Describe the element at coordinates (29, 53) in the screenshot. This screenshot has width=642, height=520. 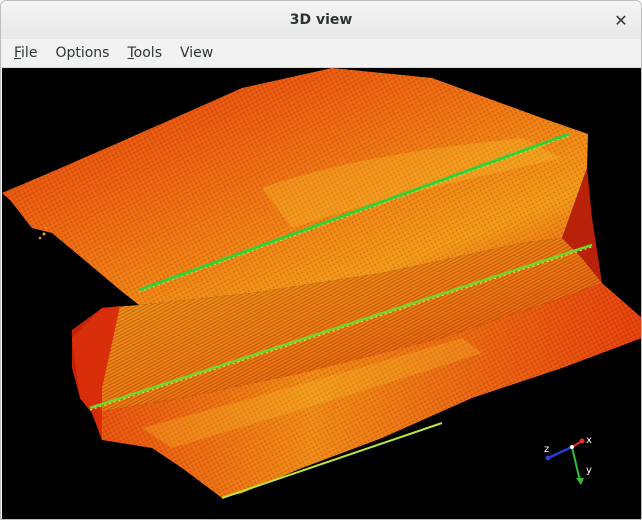
I see `menu-file-label: ile` at that location.